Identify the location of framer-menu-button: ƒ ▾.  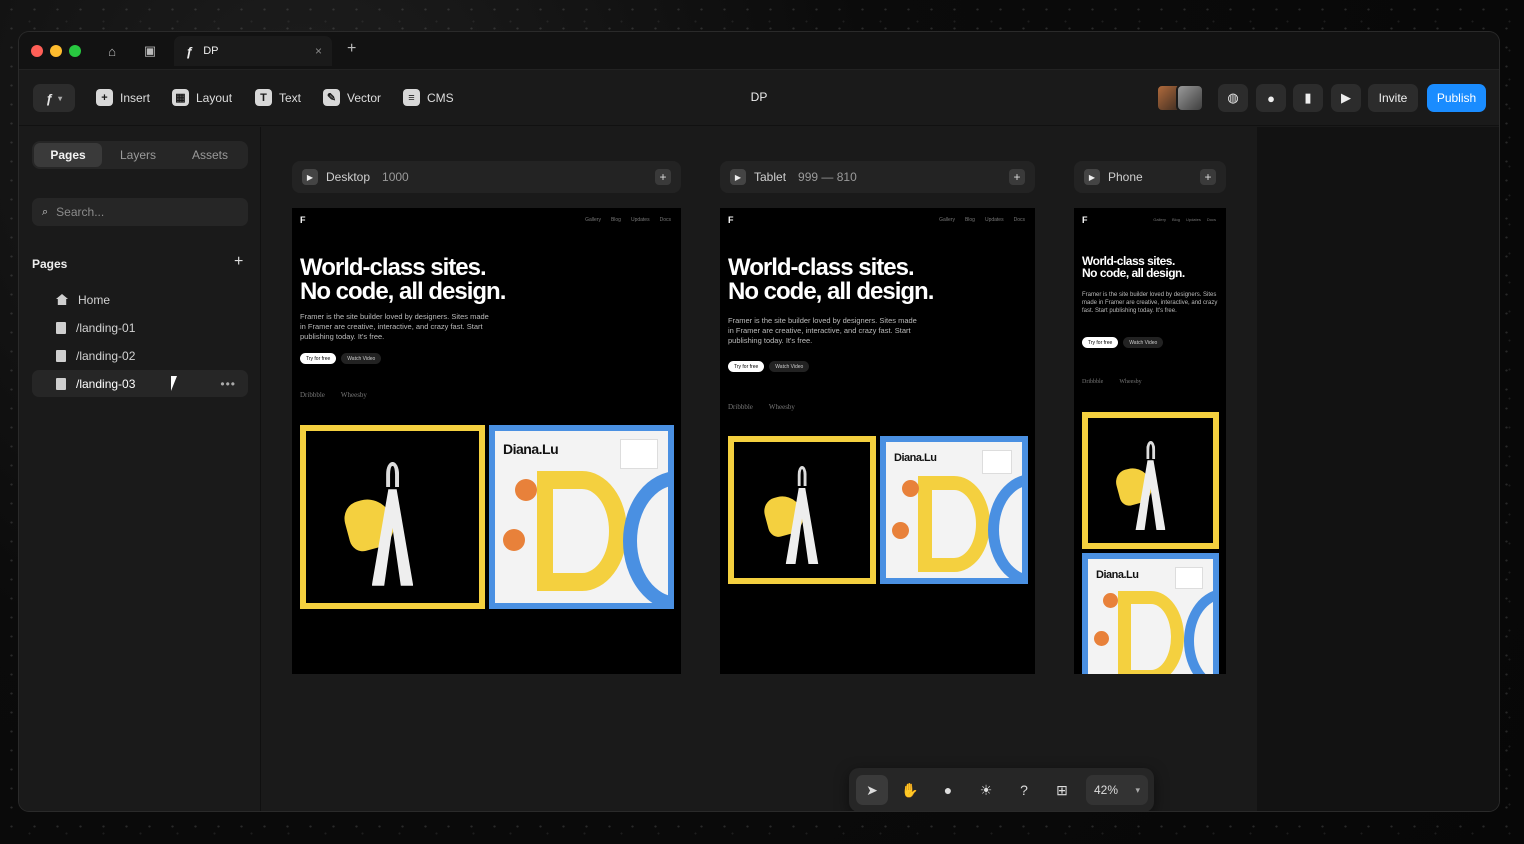
(54, 98).